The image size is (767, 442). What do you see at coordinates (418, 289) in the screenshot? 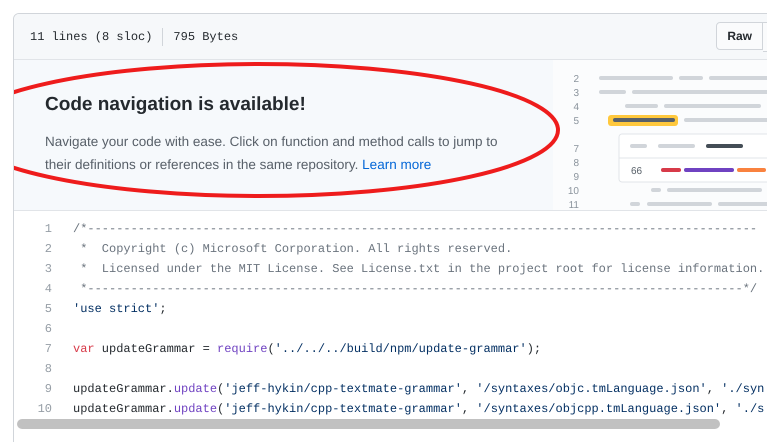
I see `code-line: *-------------------------------------------------------------------------------------------*/` at bounding box center [418, 289].